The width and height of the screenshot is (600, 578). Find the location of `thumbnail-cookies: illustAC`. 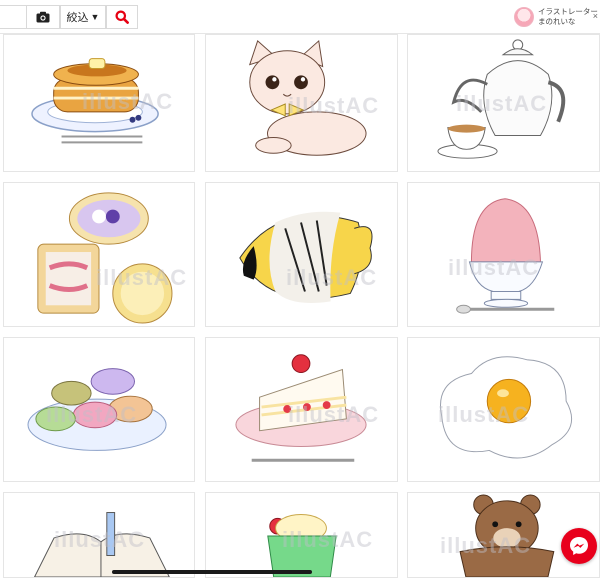

thumbnail-cookies: illustAC is located at coordinates (99, 254).